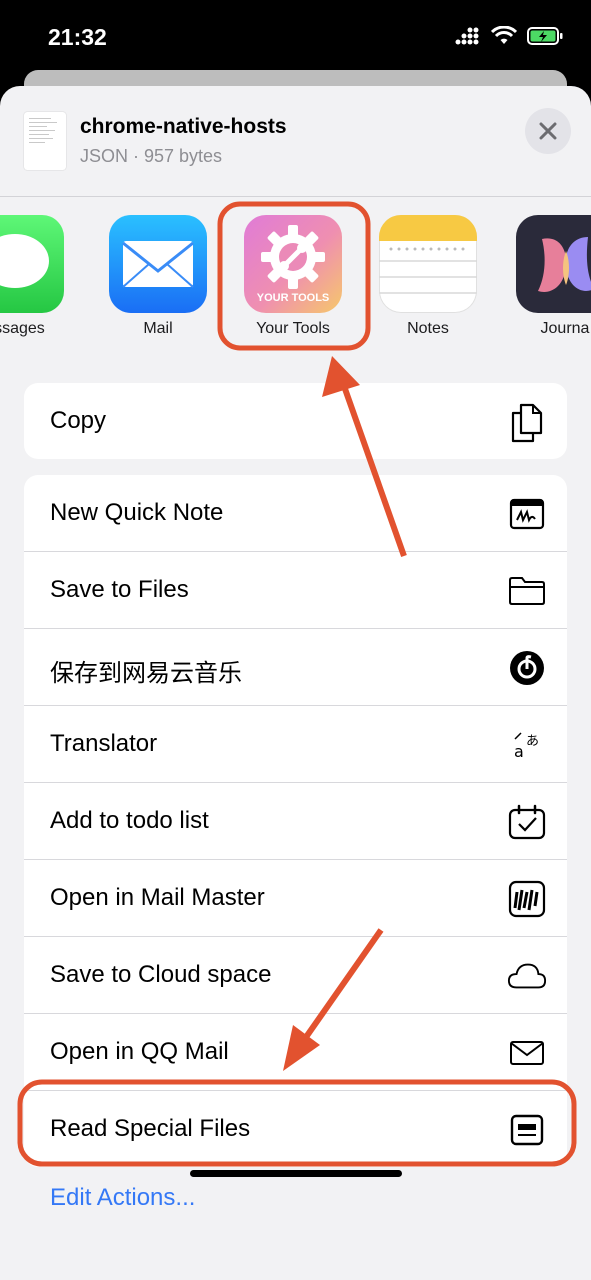 This screenshot has height=1280, width=591. I want to click on cloud-icon, so click(527, 976).